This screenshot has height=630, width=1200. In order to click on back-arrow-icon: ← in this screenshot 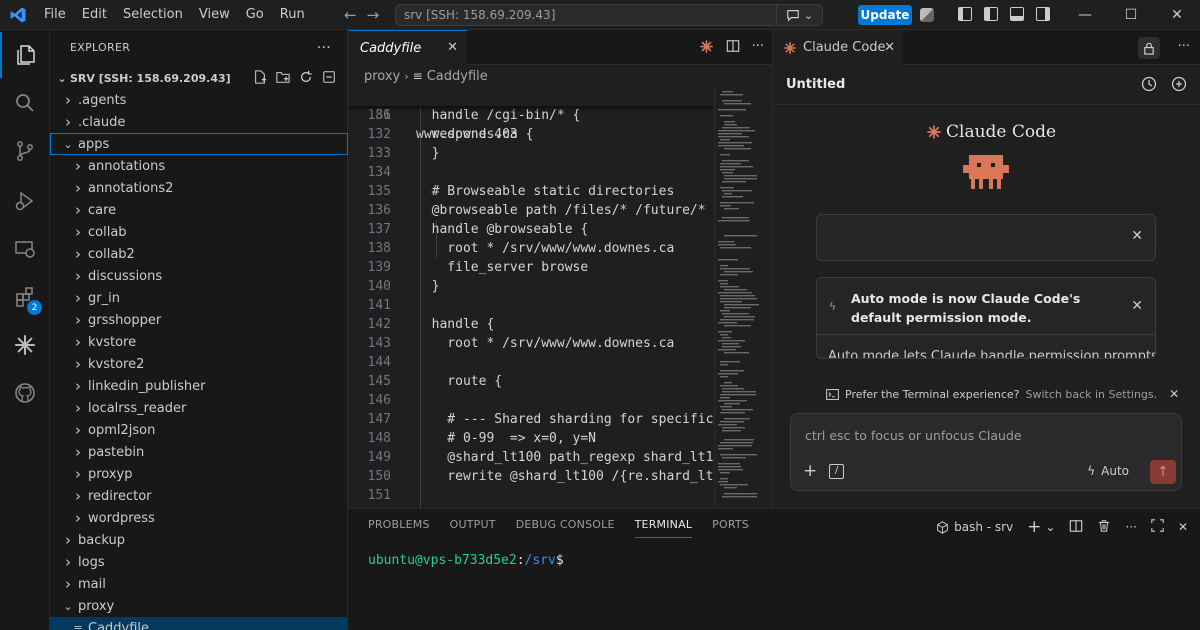, I will do `click(350, 15)`.